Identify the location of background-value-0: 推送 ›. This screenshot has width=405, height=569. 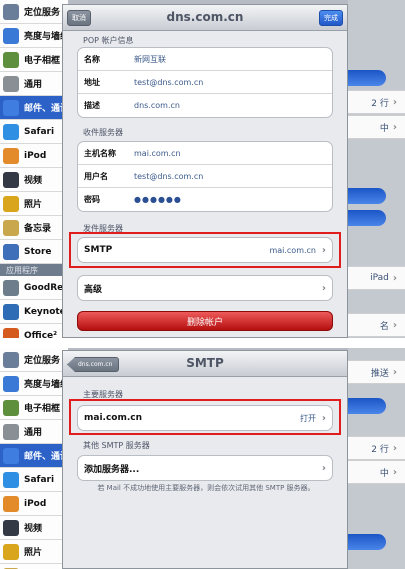
(376, 372).